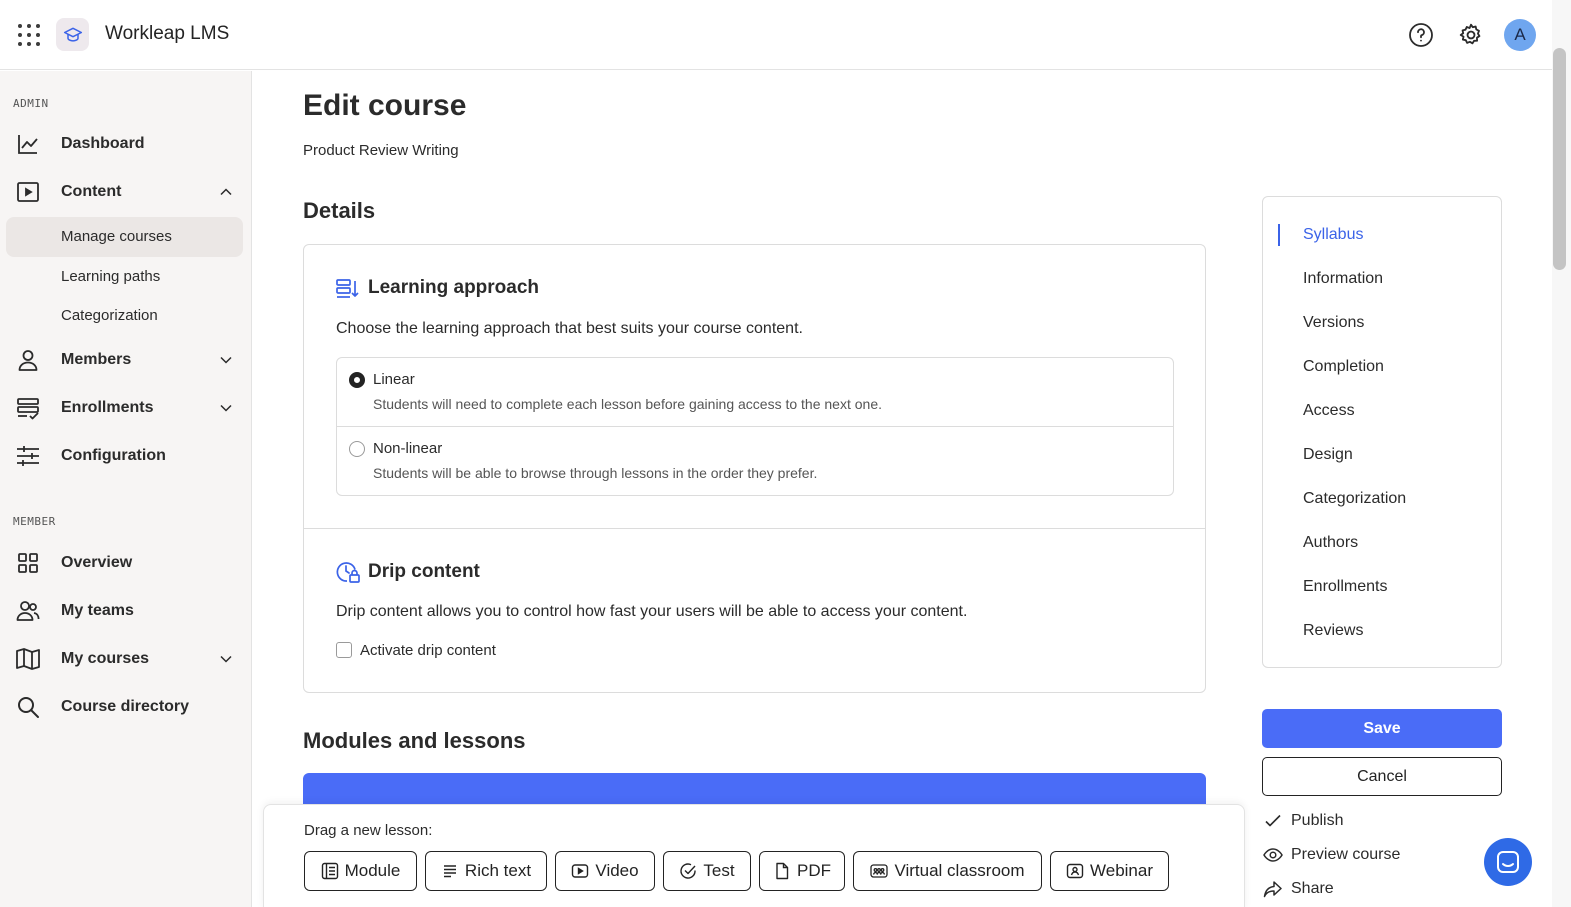 The image size is (1571, 907). What do you see at coordinates (1075, 871) in the screenshot?
I see `webinar-icon` at bounding box center [1075, 871].